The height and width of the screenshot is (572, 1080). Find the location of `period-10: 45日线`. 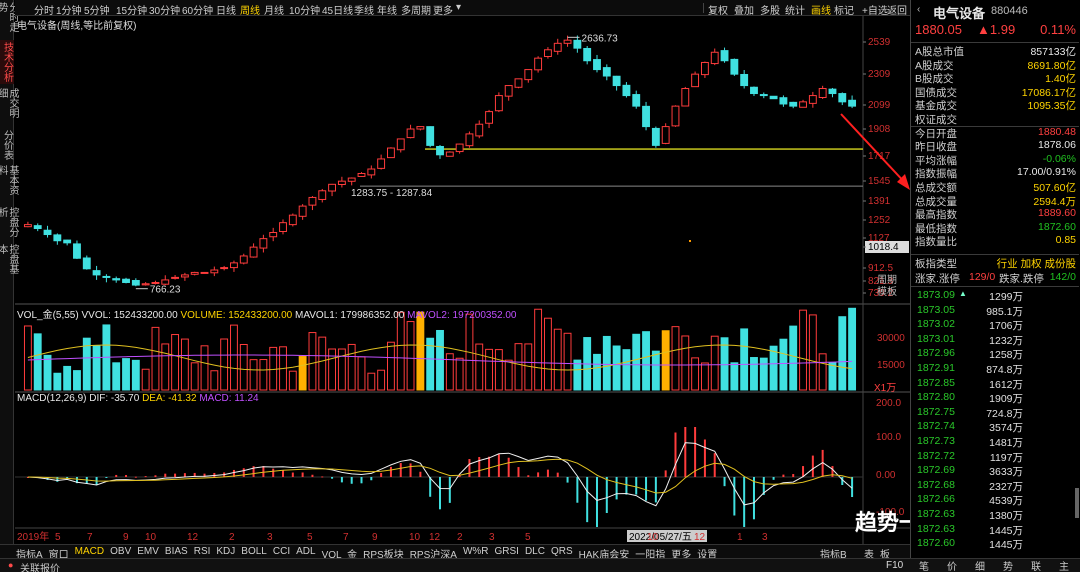

period-10: 45日线 is located at coordinates (337, 9).